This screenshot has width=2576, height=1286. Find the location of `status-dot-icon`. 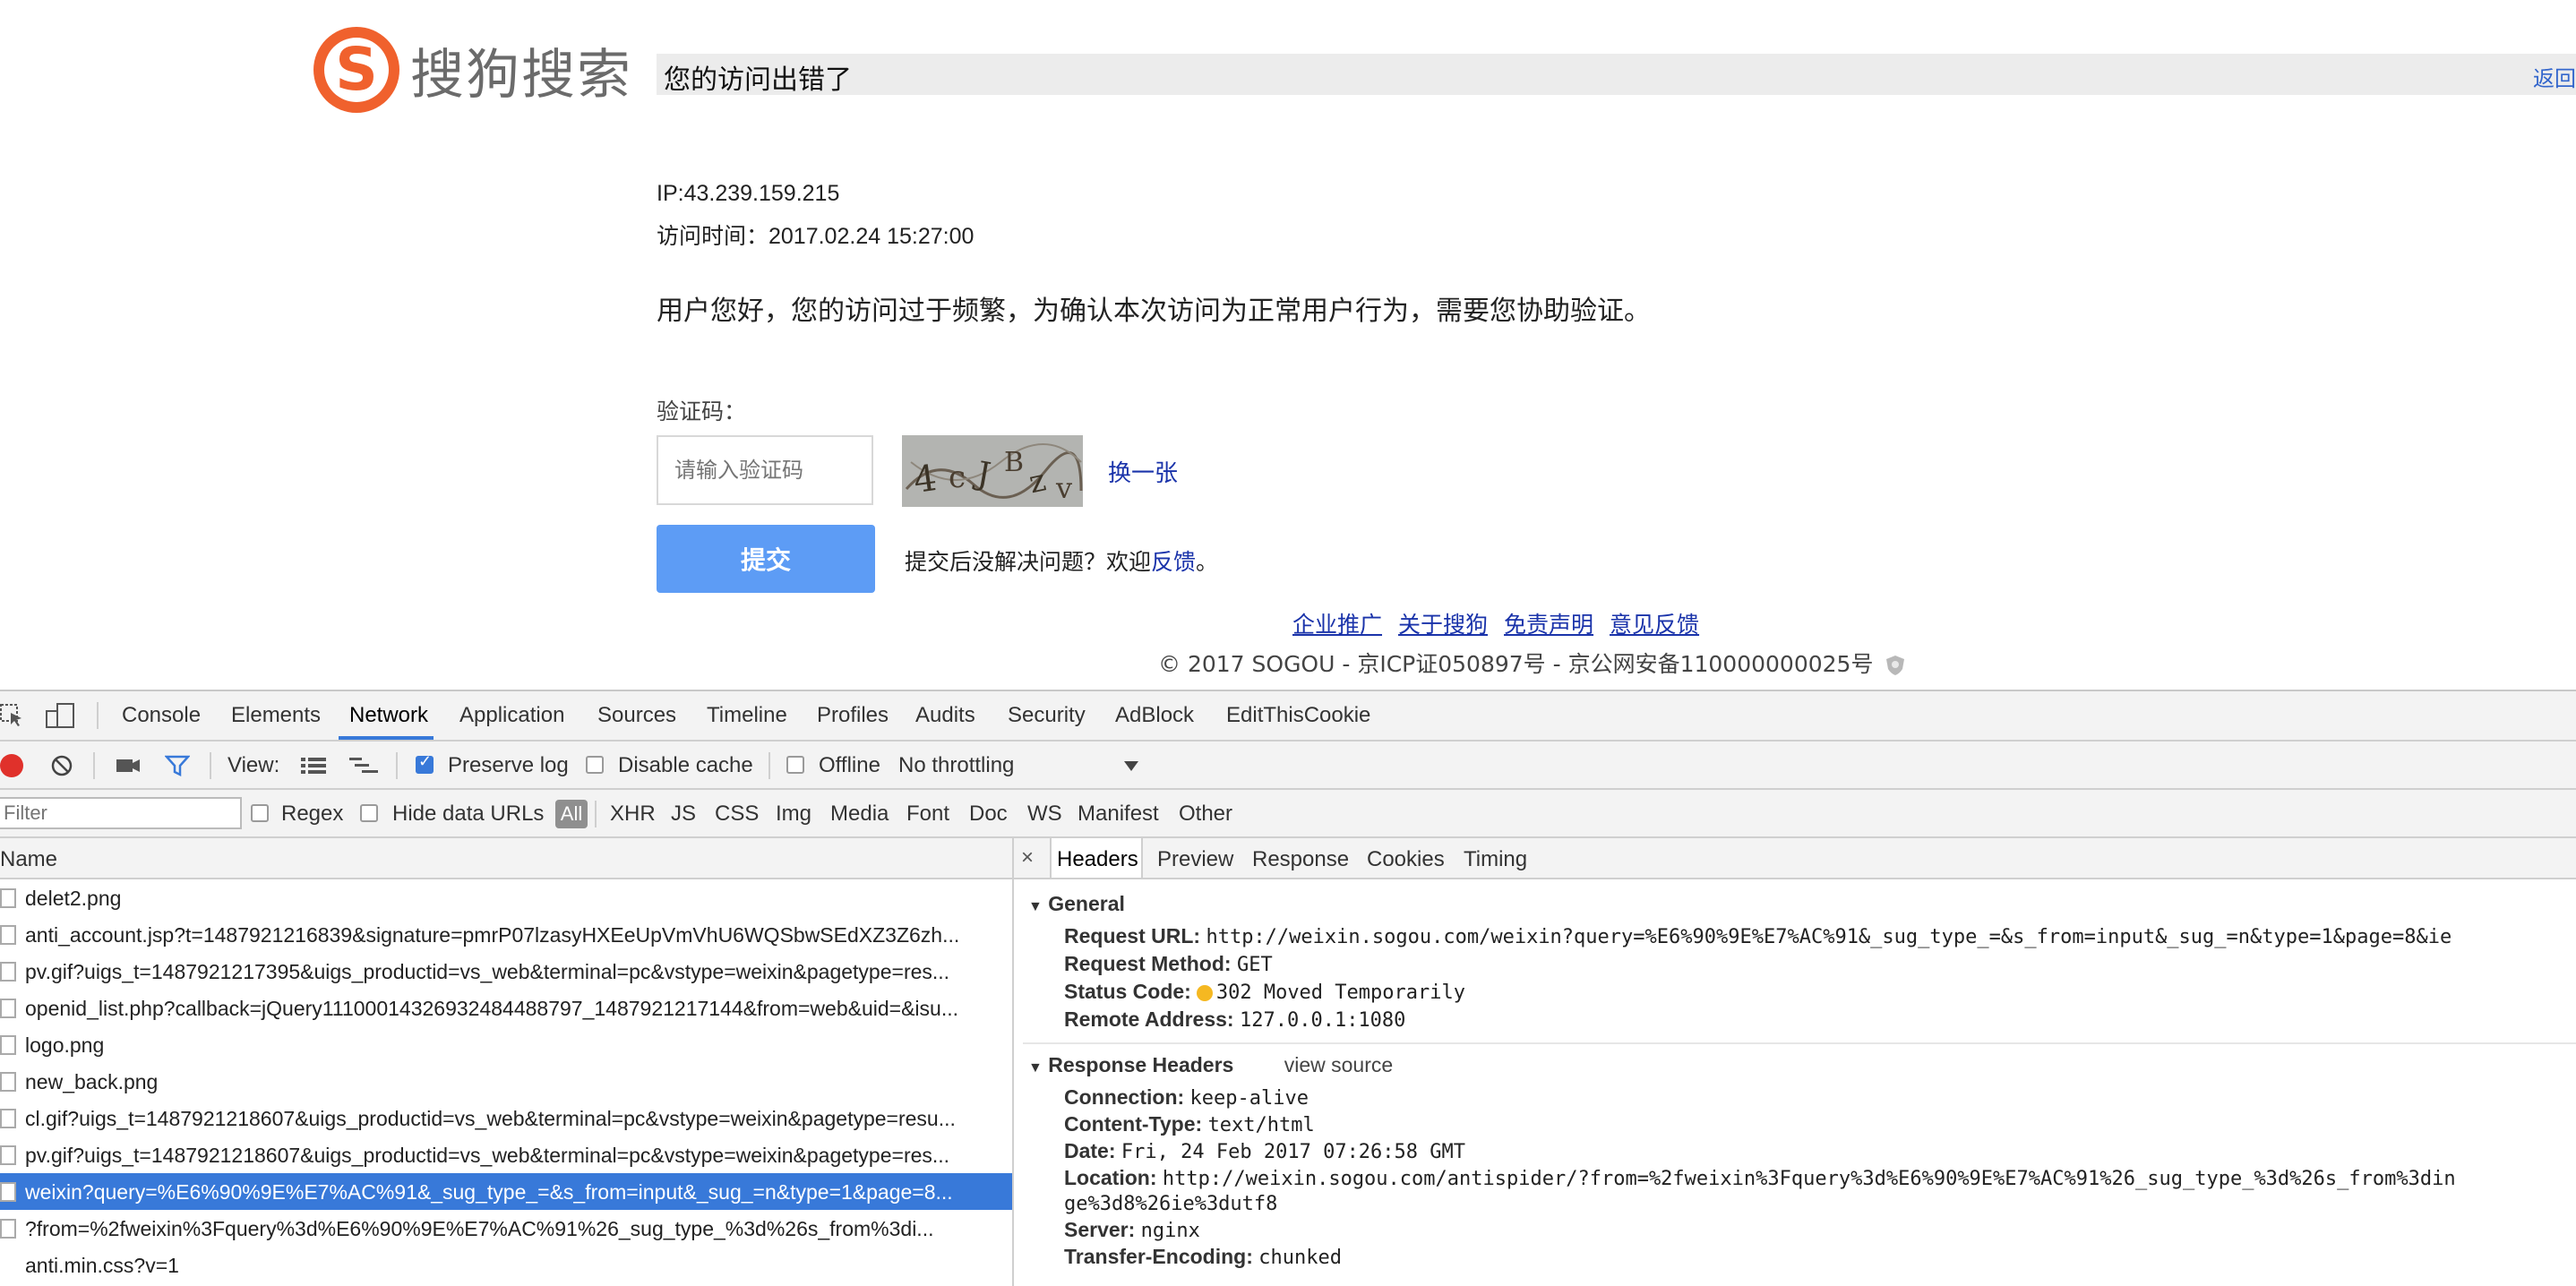

status-dot-icon is located at coordinates (1204, 993).